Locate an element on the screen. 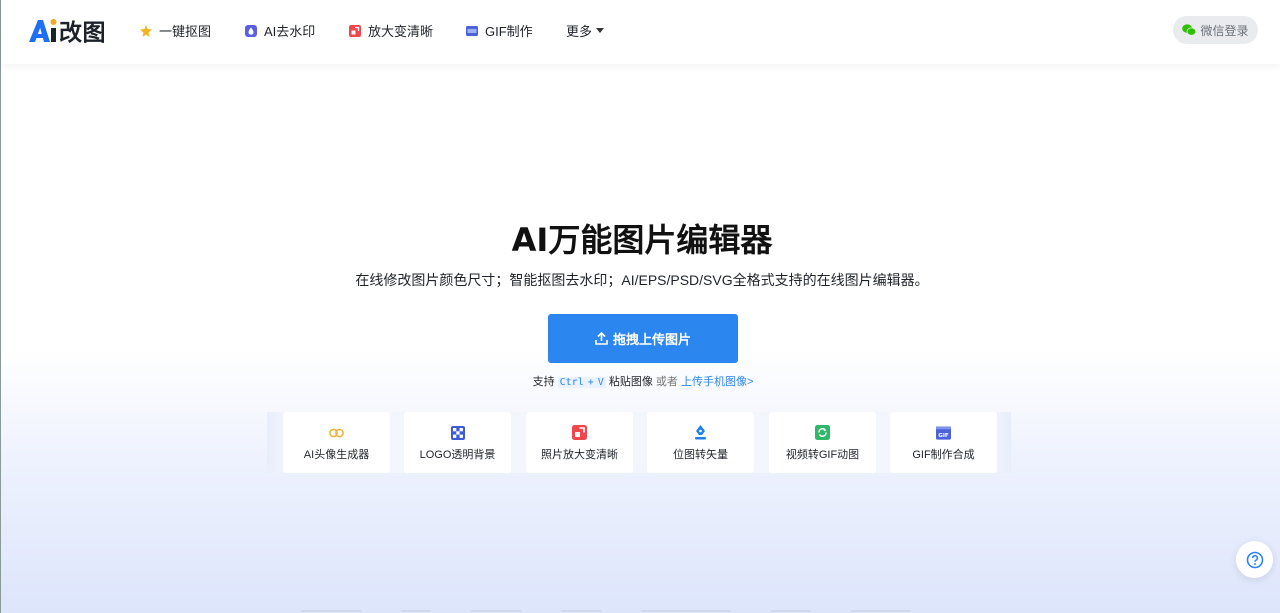  gif-icon: GIF is located at coordinates (943, 432).